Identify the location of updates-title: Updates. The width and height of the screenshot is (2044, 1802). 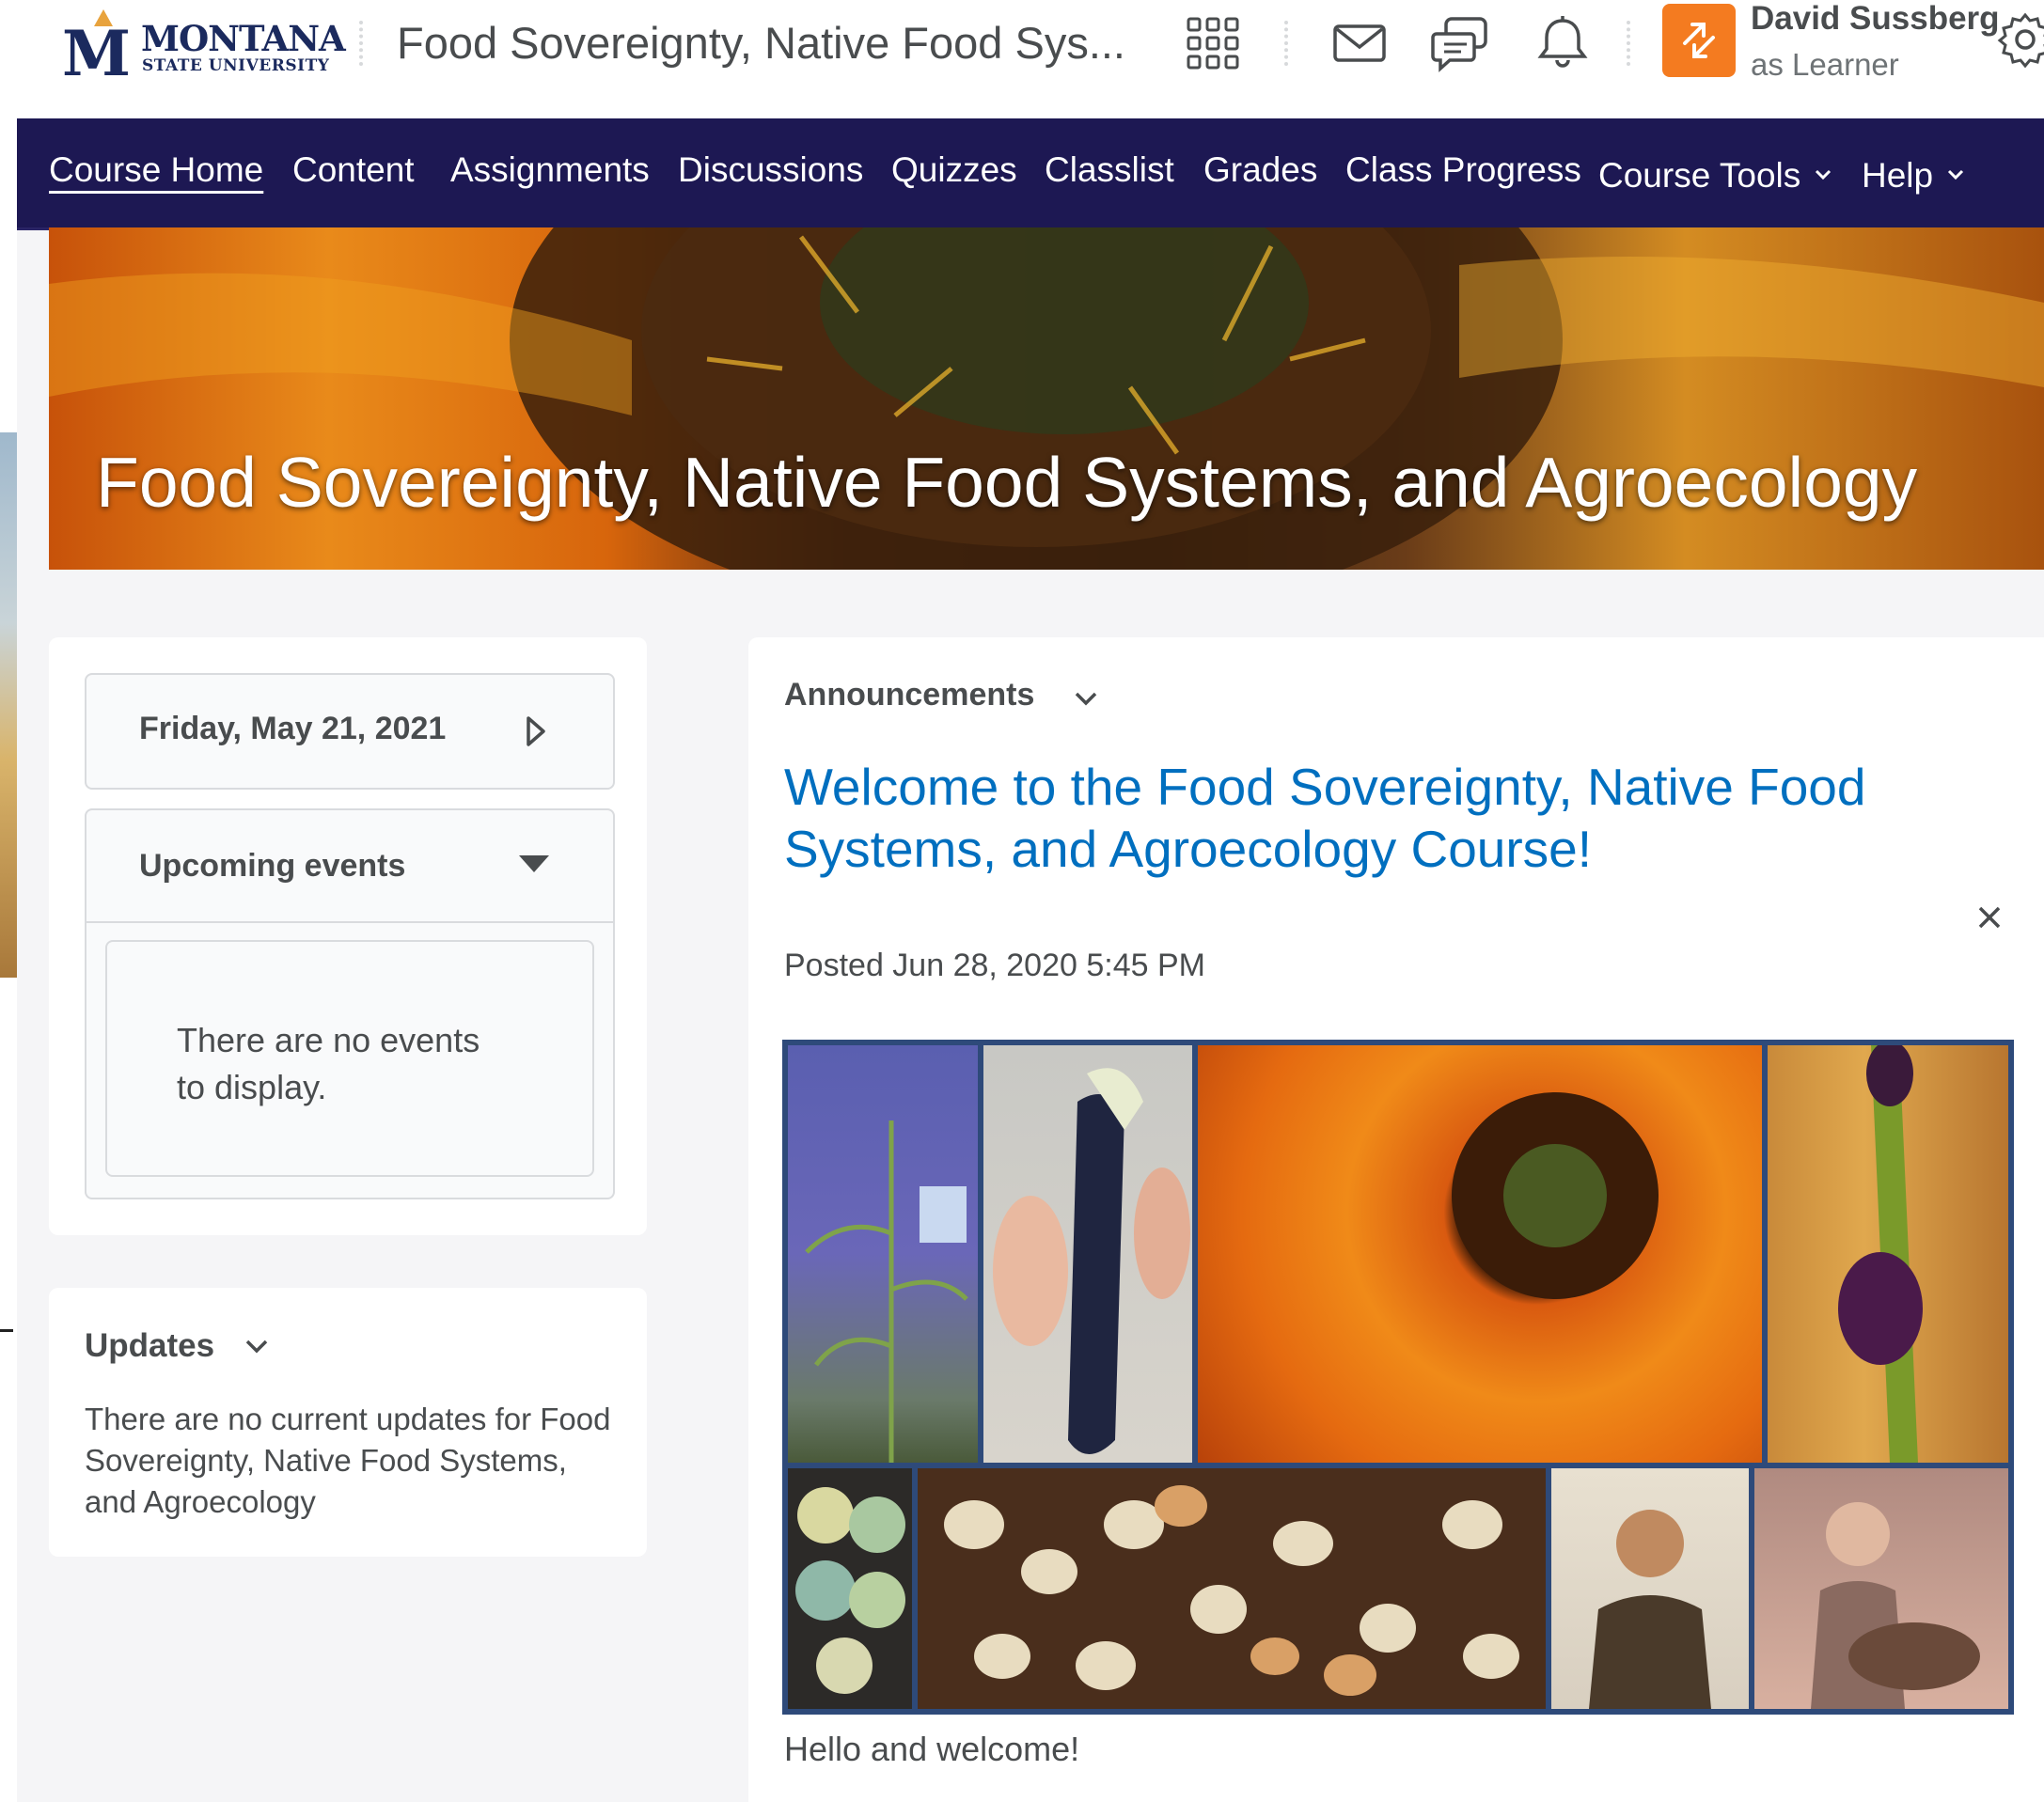
(177, 1345).